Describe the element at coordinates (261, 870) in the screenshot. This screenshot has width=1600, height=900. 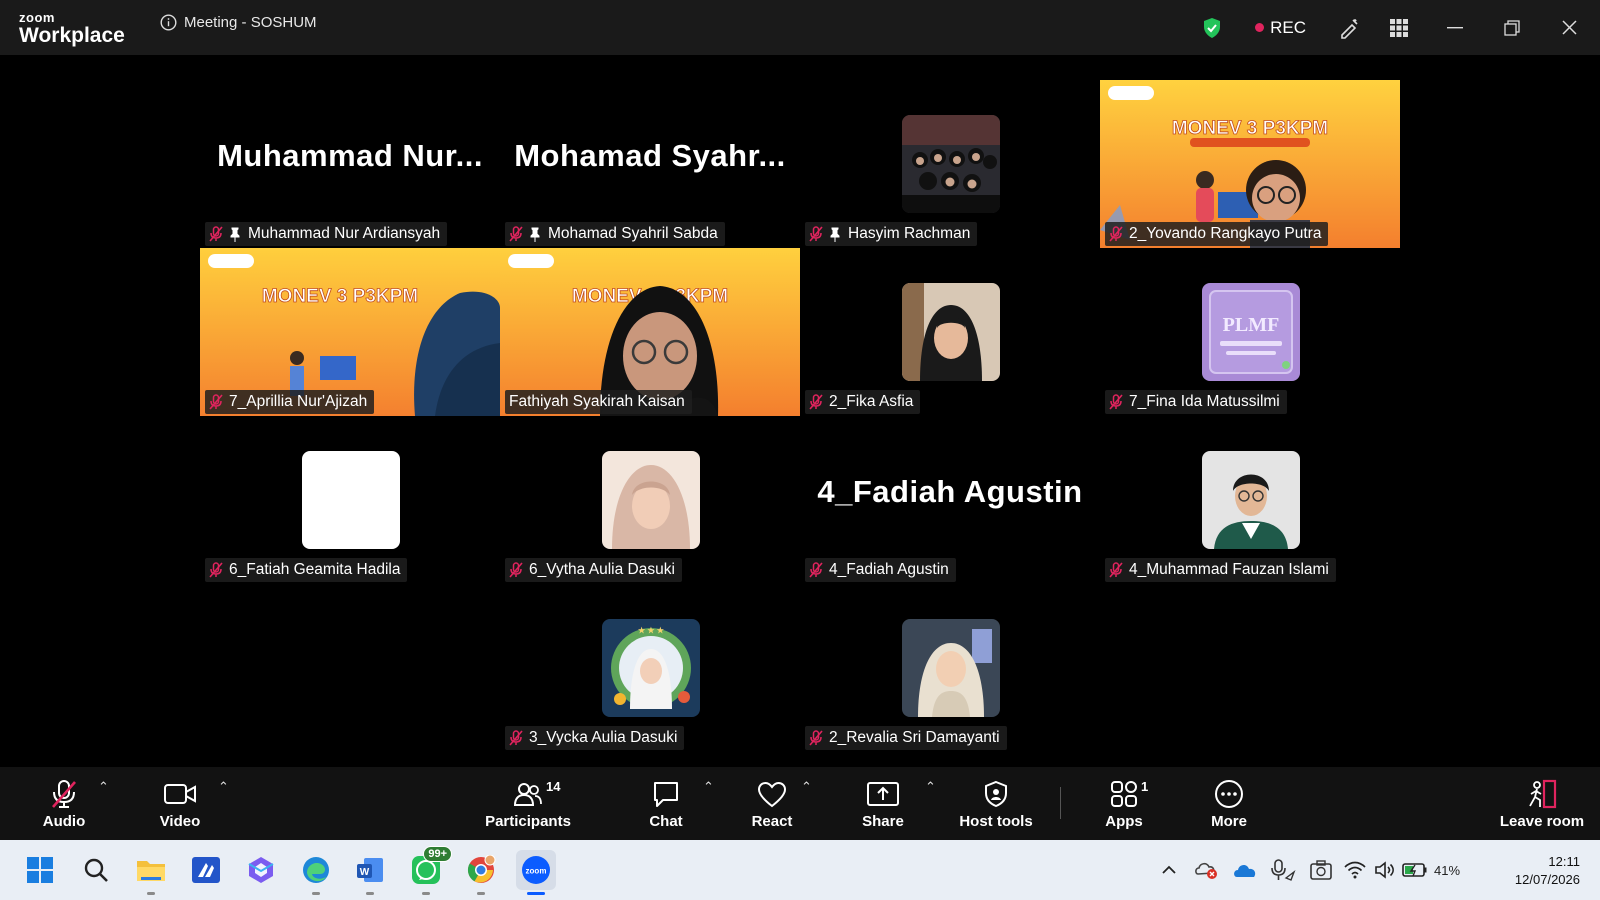
I see `copilot-icon` at that location.